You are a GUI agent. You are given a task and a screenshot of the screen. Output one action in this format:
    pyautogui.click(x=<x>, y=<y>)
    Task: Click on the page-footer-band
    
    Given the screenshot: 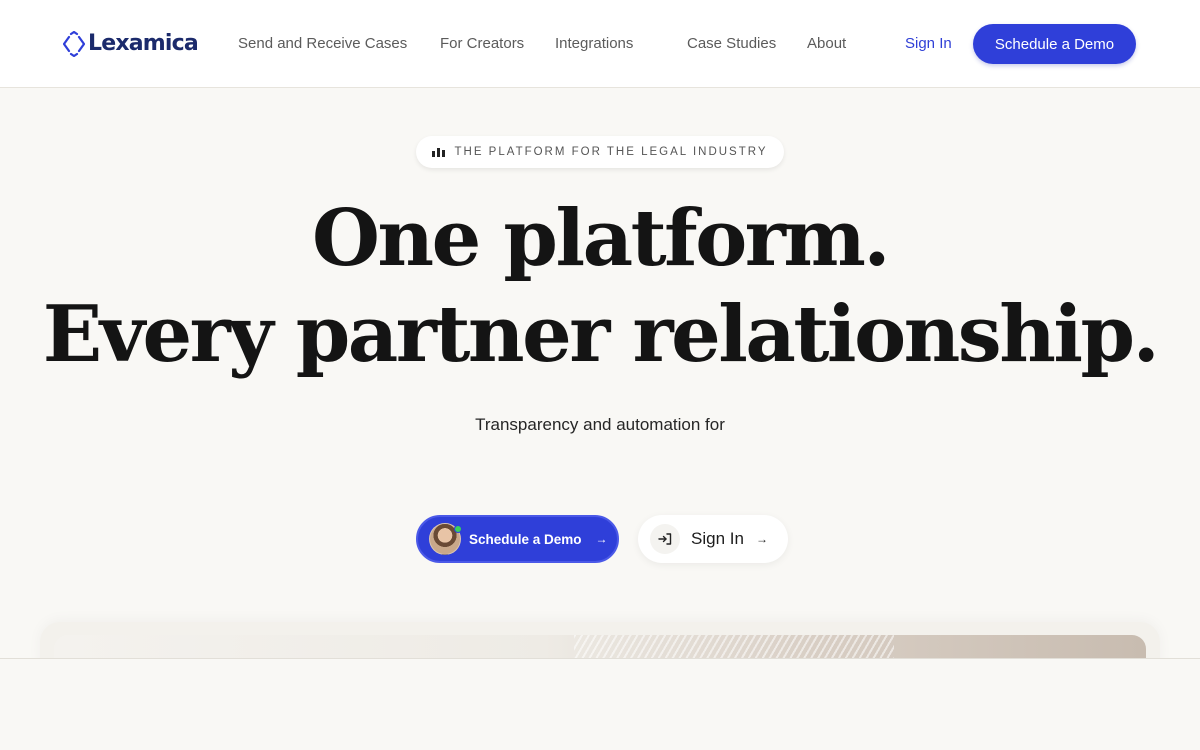 What is the action you would take?
    pyautogui.click(x=600, y=704)
    